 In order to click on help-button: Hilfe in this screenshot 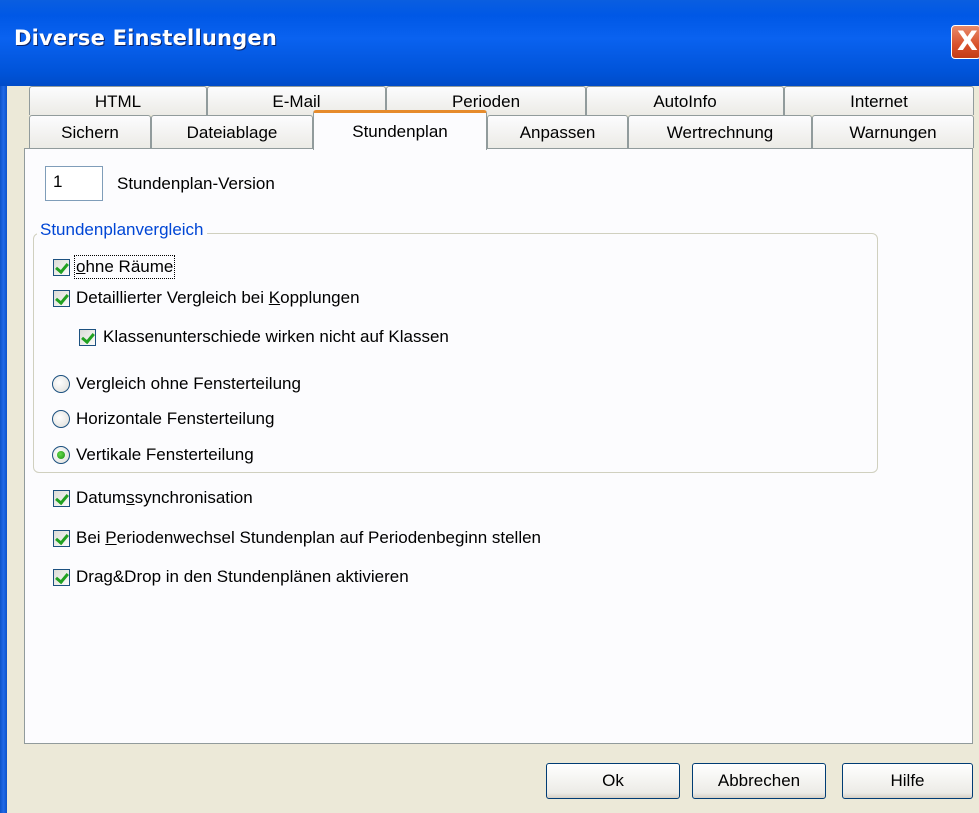, I will do `click(907, 781)`.